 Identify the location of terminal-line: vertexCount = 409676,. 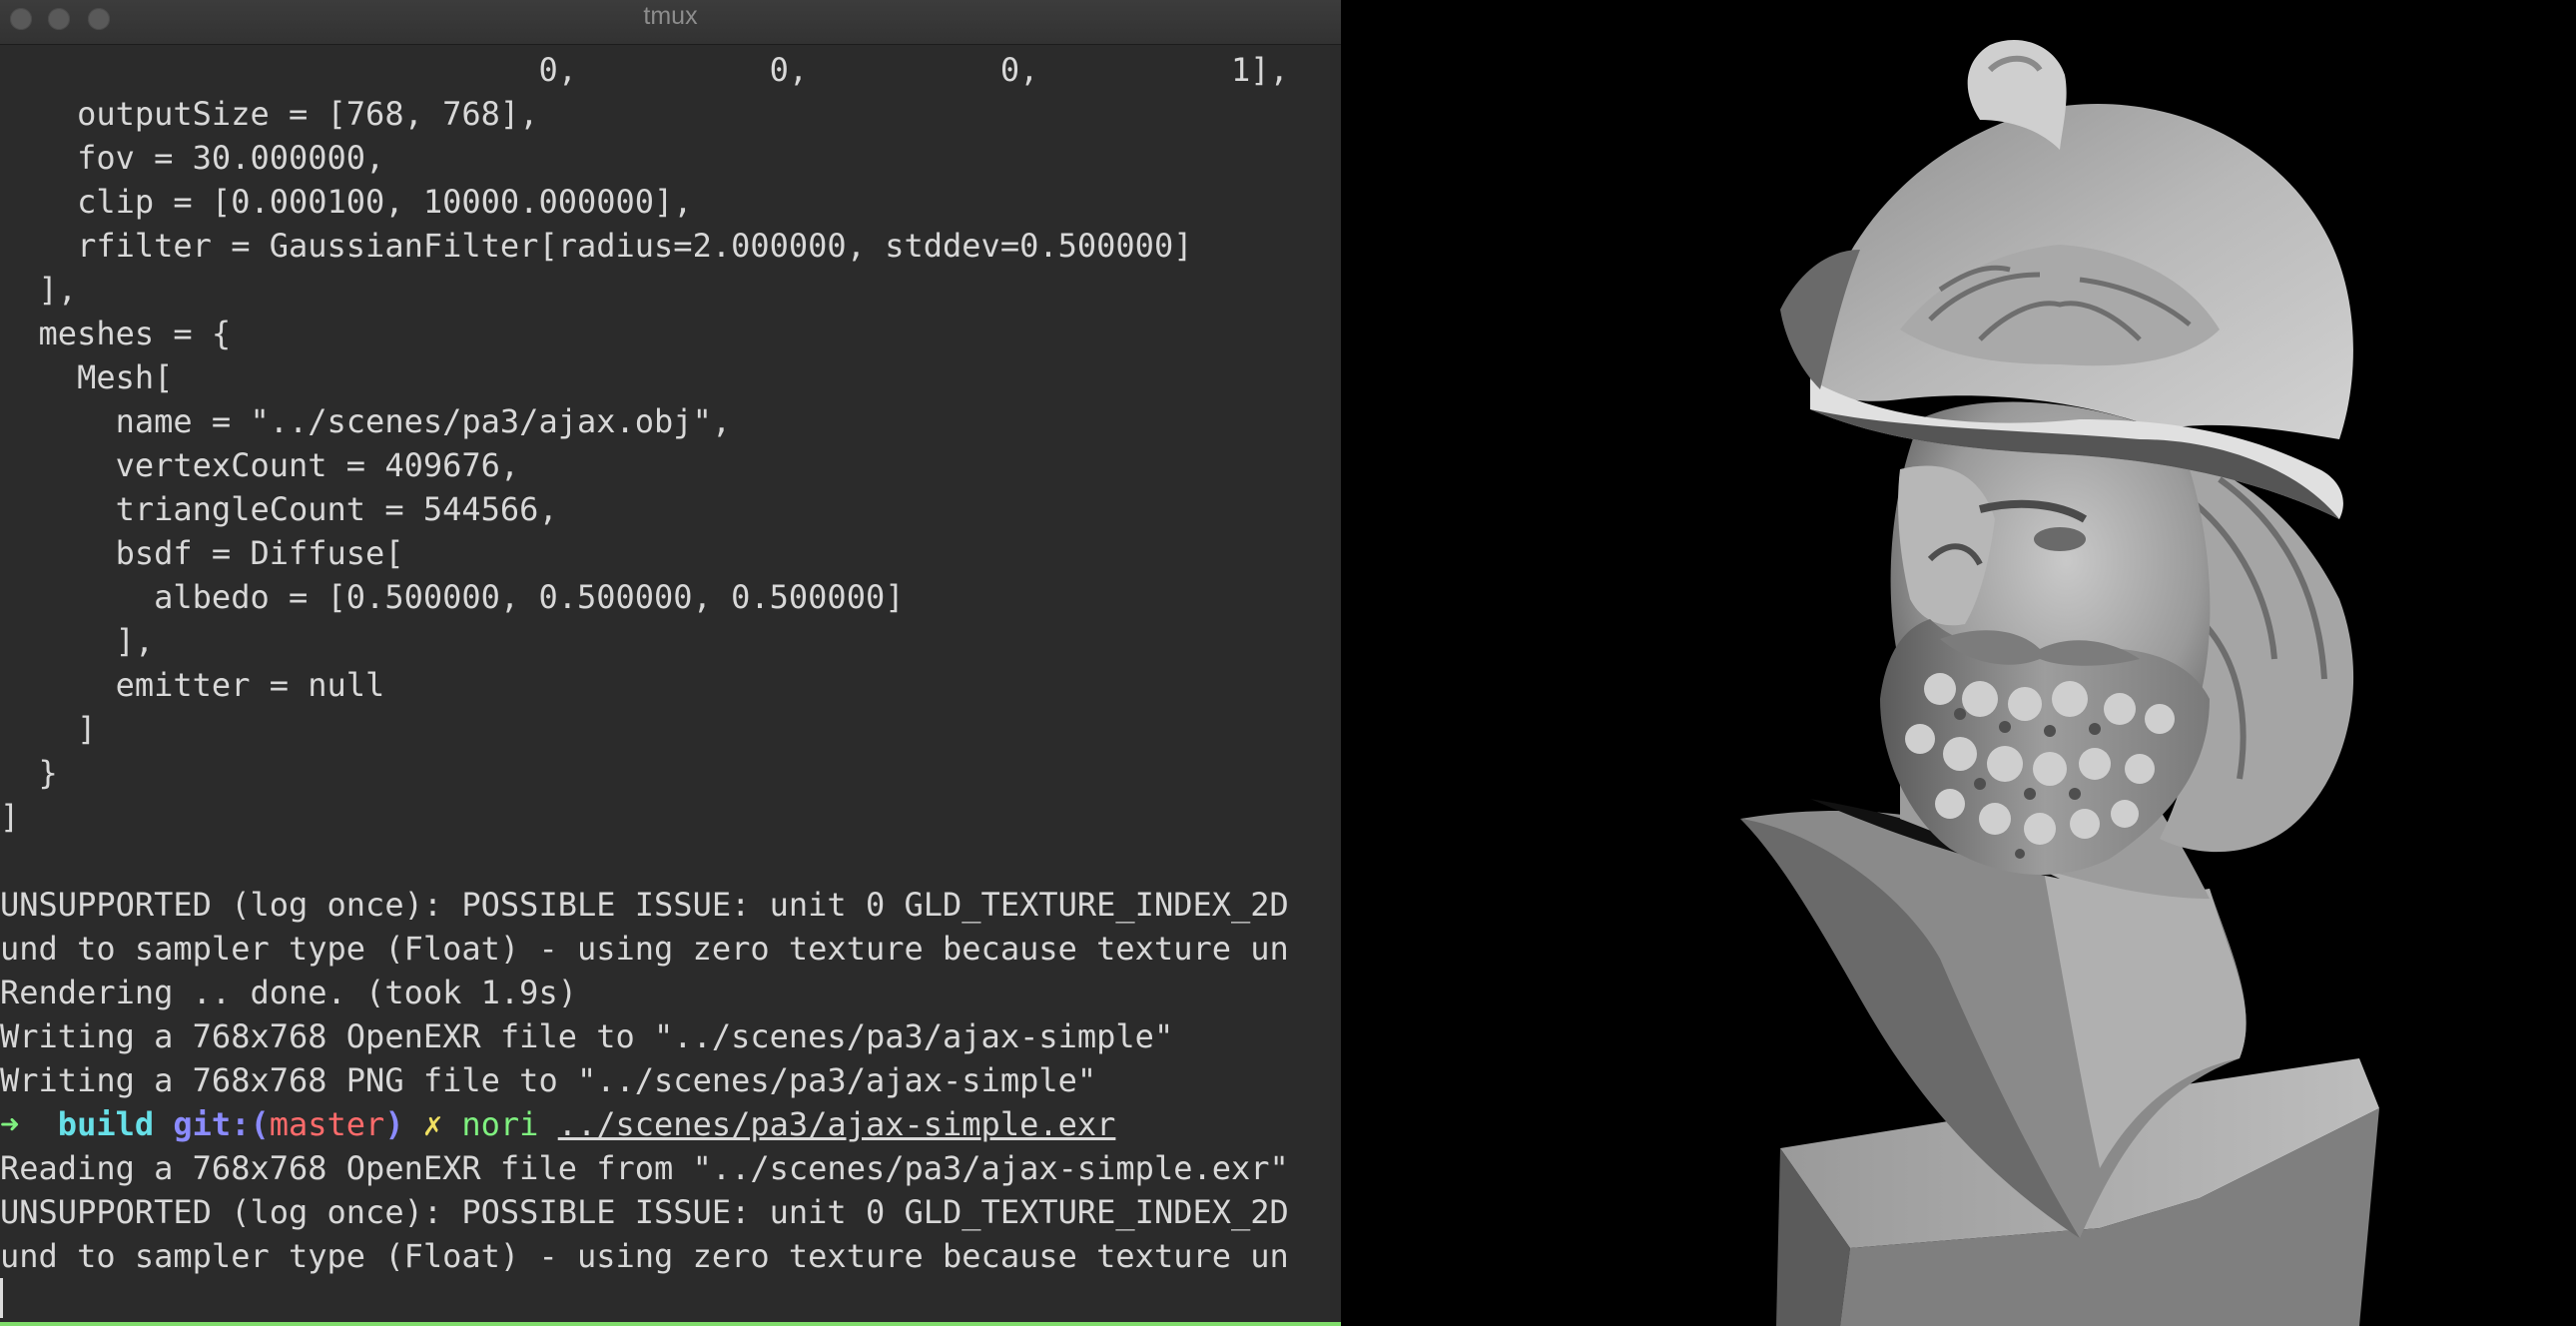
(260, 465).